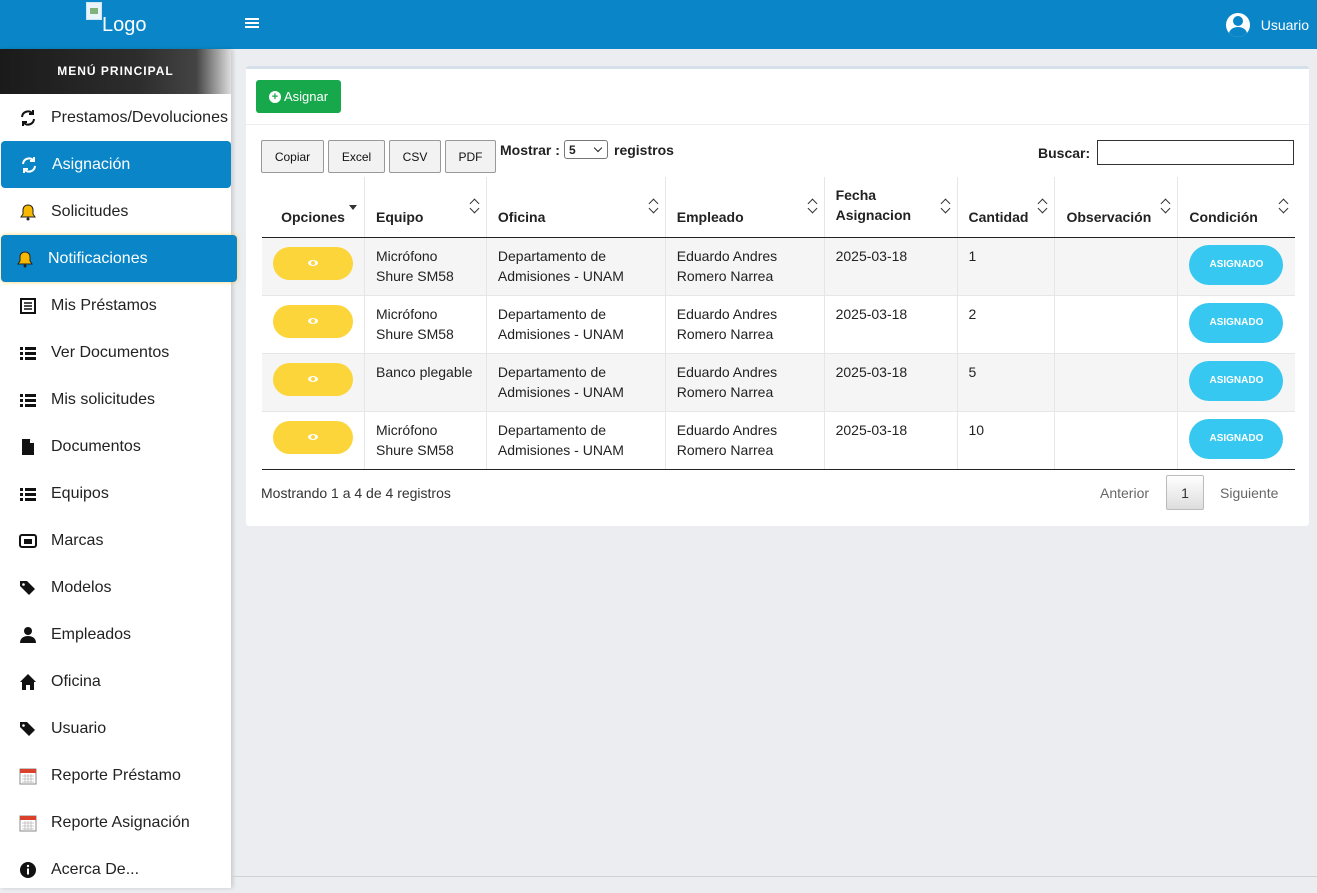 The height and width of the screenshot is (893, 1317). I want to click on column-header: Cantidad, so click(1005, 207).